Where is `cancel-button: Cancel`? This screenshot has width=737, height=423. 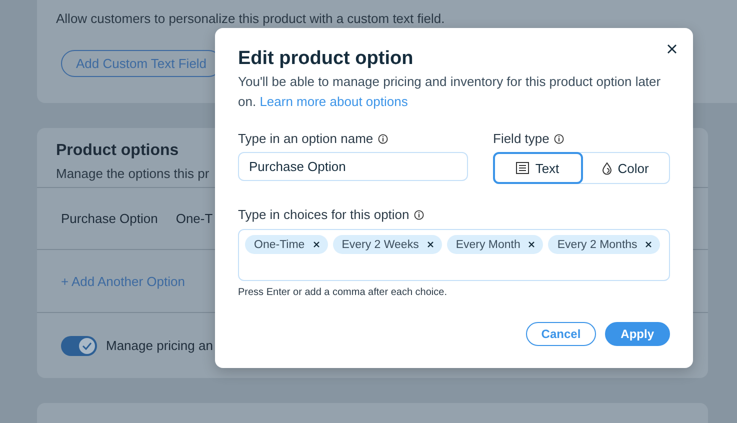 cancel-button: Cancel is located at coordinates (561, 334).